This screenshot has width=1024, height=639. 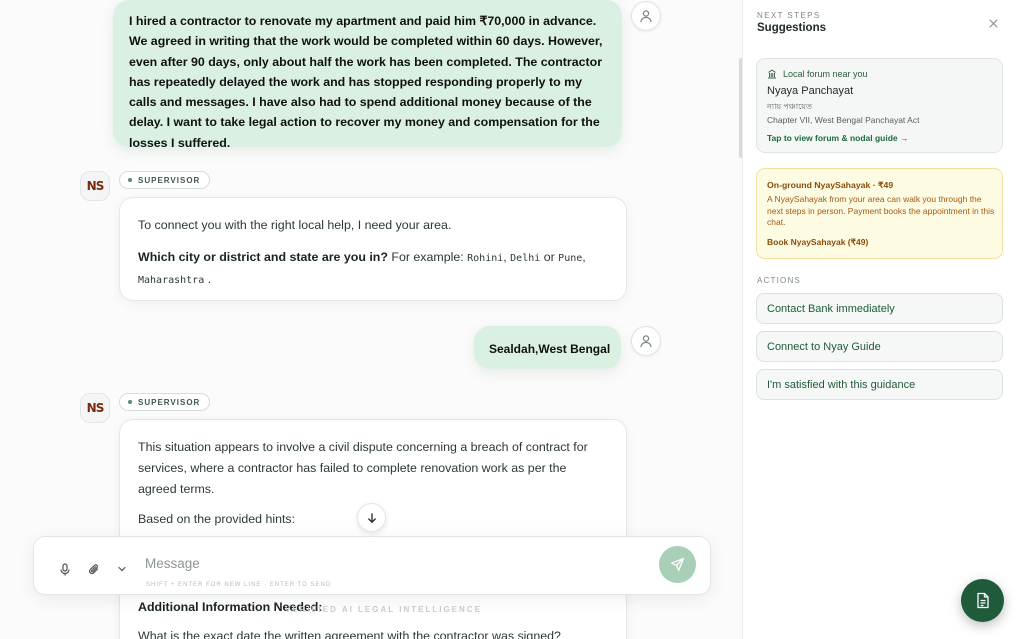 What do you see at coordinates (838, 138) in the screenshot?
I see `forum-guide-link: Tap to view forum & nodal guide →` at bounding box center [838, 138].